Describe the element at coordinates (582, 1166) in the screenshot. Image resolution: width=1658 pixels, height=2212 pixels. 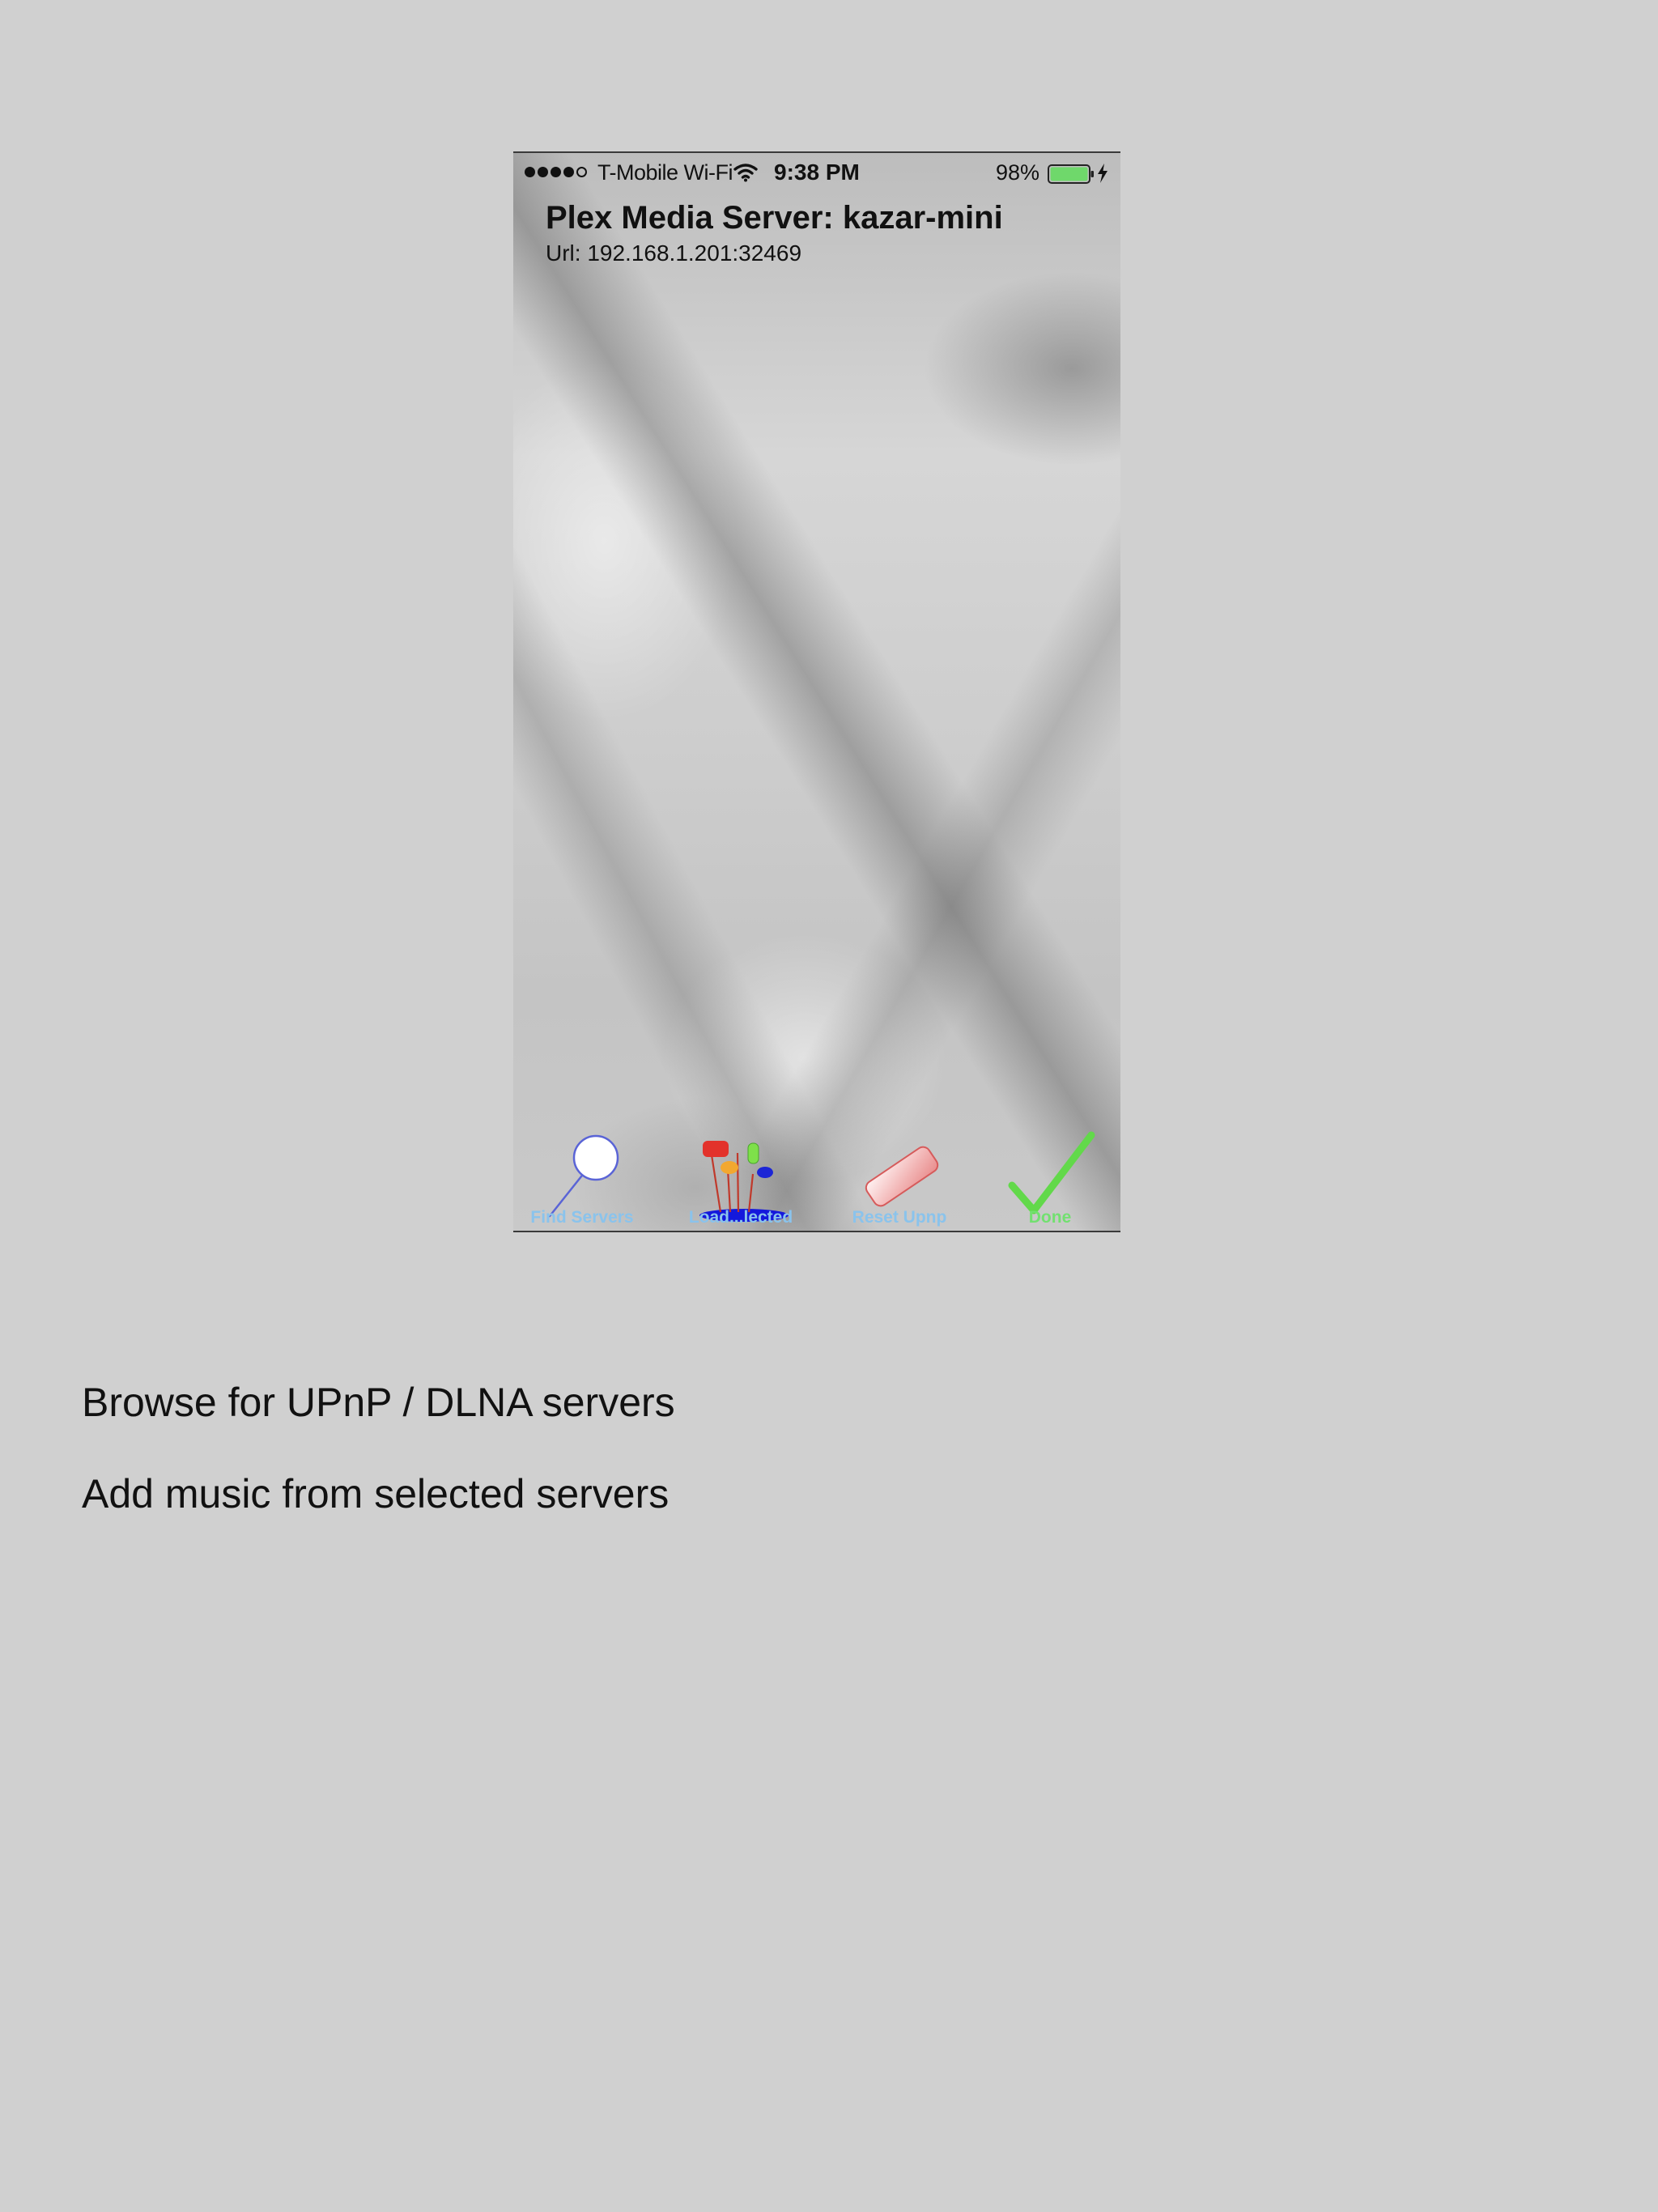
I see `find-servers-button: Find Servers` at that location.